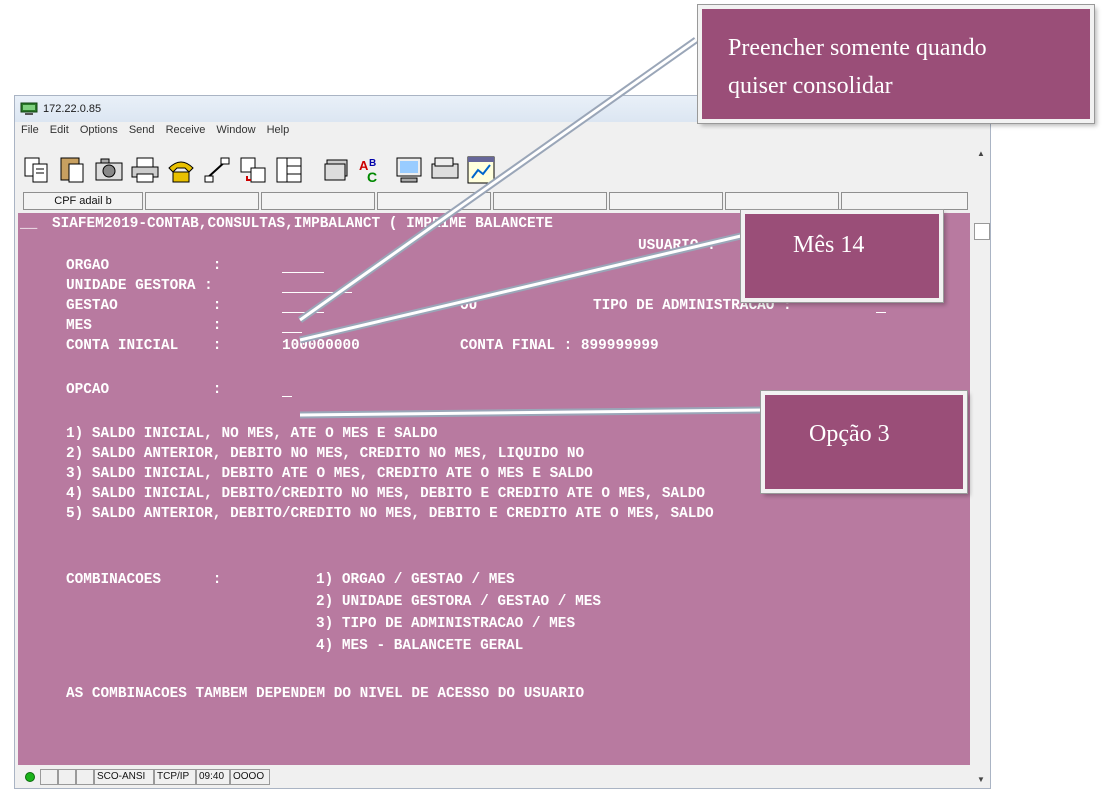 The height and width of the screenshot is (789, 1104). I want to click on status-indicator: OOOO, so click(250, 777).